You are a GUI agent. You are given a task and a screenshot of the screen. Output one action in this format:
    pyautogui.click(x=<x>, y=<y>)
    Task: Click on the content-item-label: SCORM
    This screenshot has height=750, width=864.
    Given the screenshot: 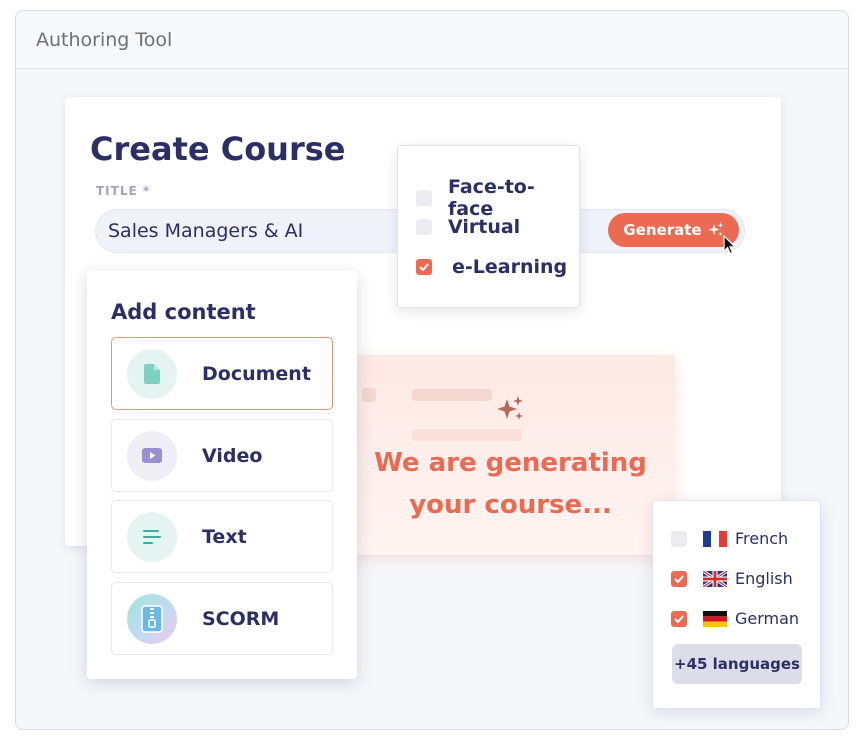 What is the action you would take?
    pyautogui.click(x=241, y=618)
    